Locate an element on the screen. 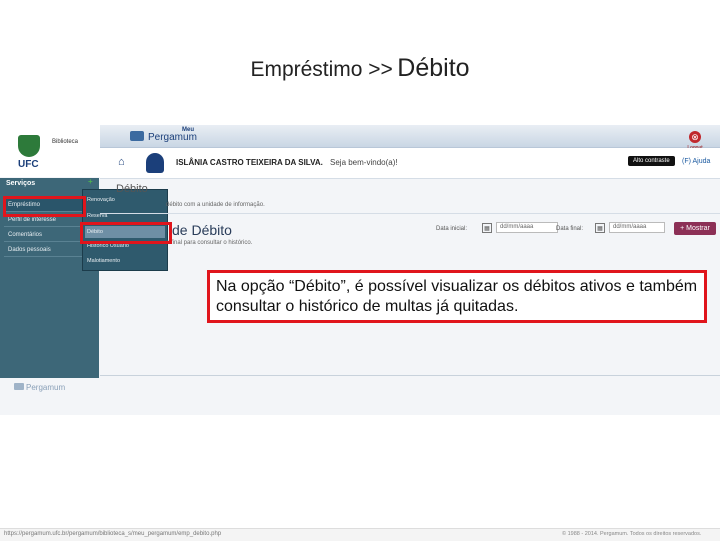 The width and height of the screenshot is (720, 541). brand-name: Pergamum is located at coordinates (172, 137).